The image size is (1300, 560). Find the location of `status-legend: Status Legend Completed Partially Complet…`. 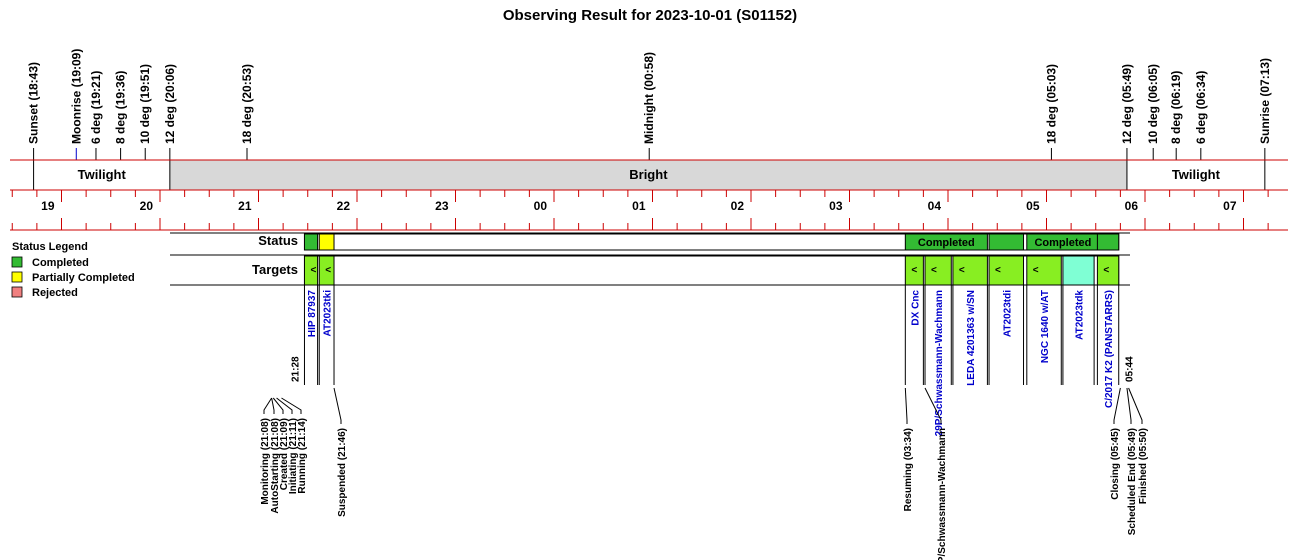

status-legend: Status Legend Completed Partially Complet… is located at coordinates (73, 270).